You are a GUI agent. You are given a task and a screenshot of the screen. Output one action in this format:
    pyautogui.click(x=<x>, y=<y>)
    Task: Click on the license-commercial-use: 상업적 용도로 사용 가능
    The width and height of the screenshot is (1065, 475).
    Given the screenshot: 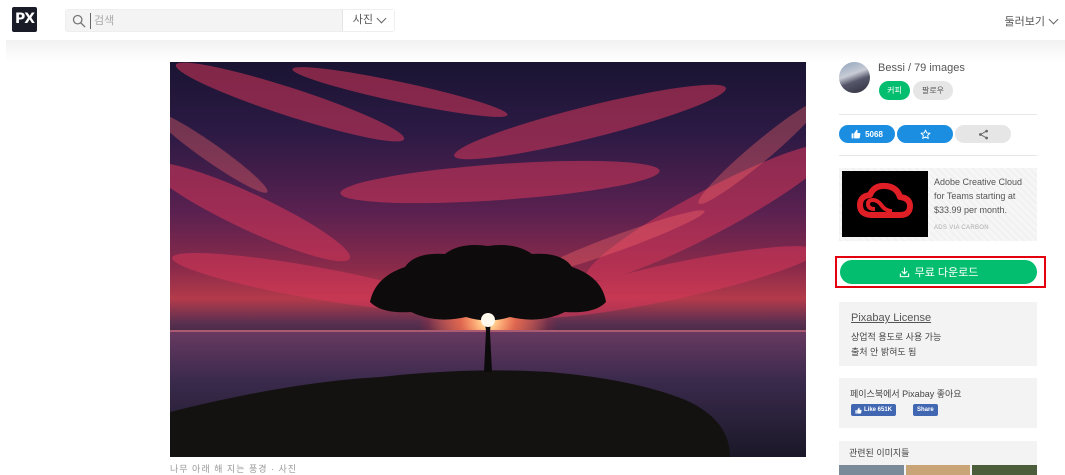 What is the action you would take?
    pyautogui.click(x=896, y=337)
    